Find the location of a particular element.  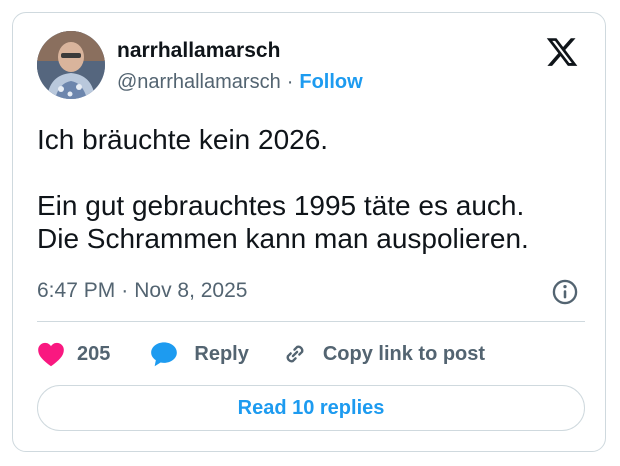

like-button: 205 is located at coordinates (73, 354).